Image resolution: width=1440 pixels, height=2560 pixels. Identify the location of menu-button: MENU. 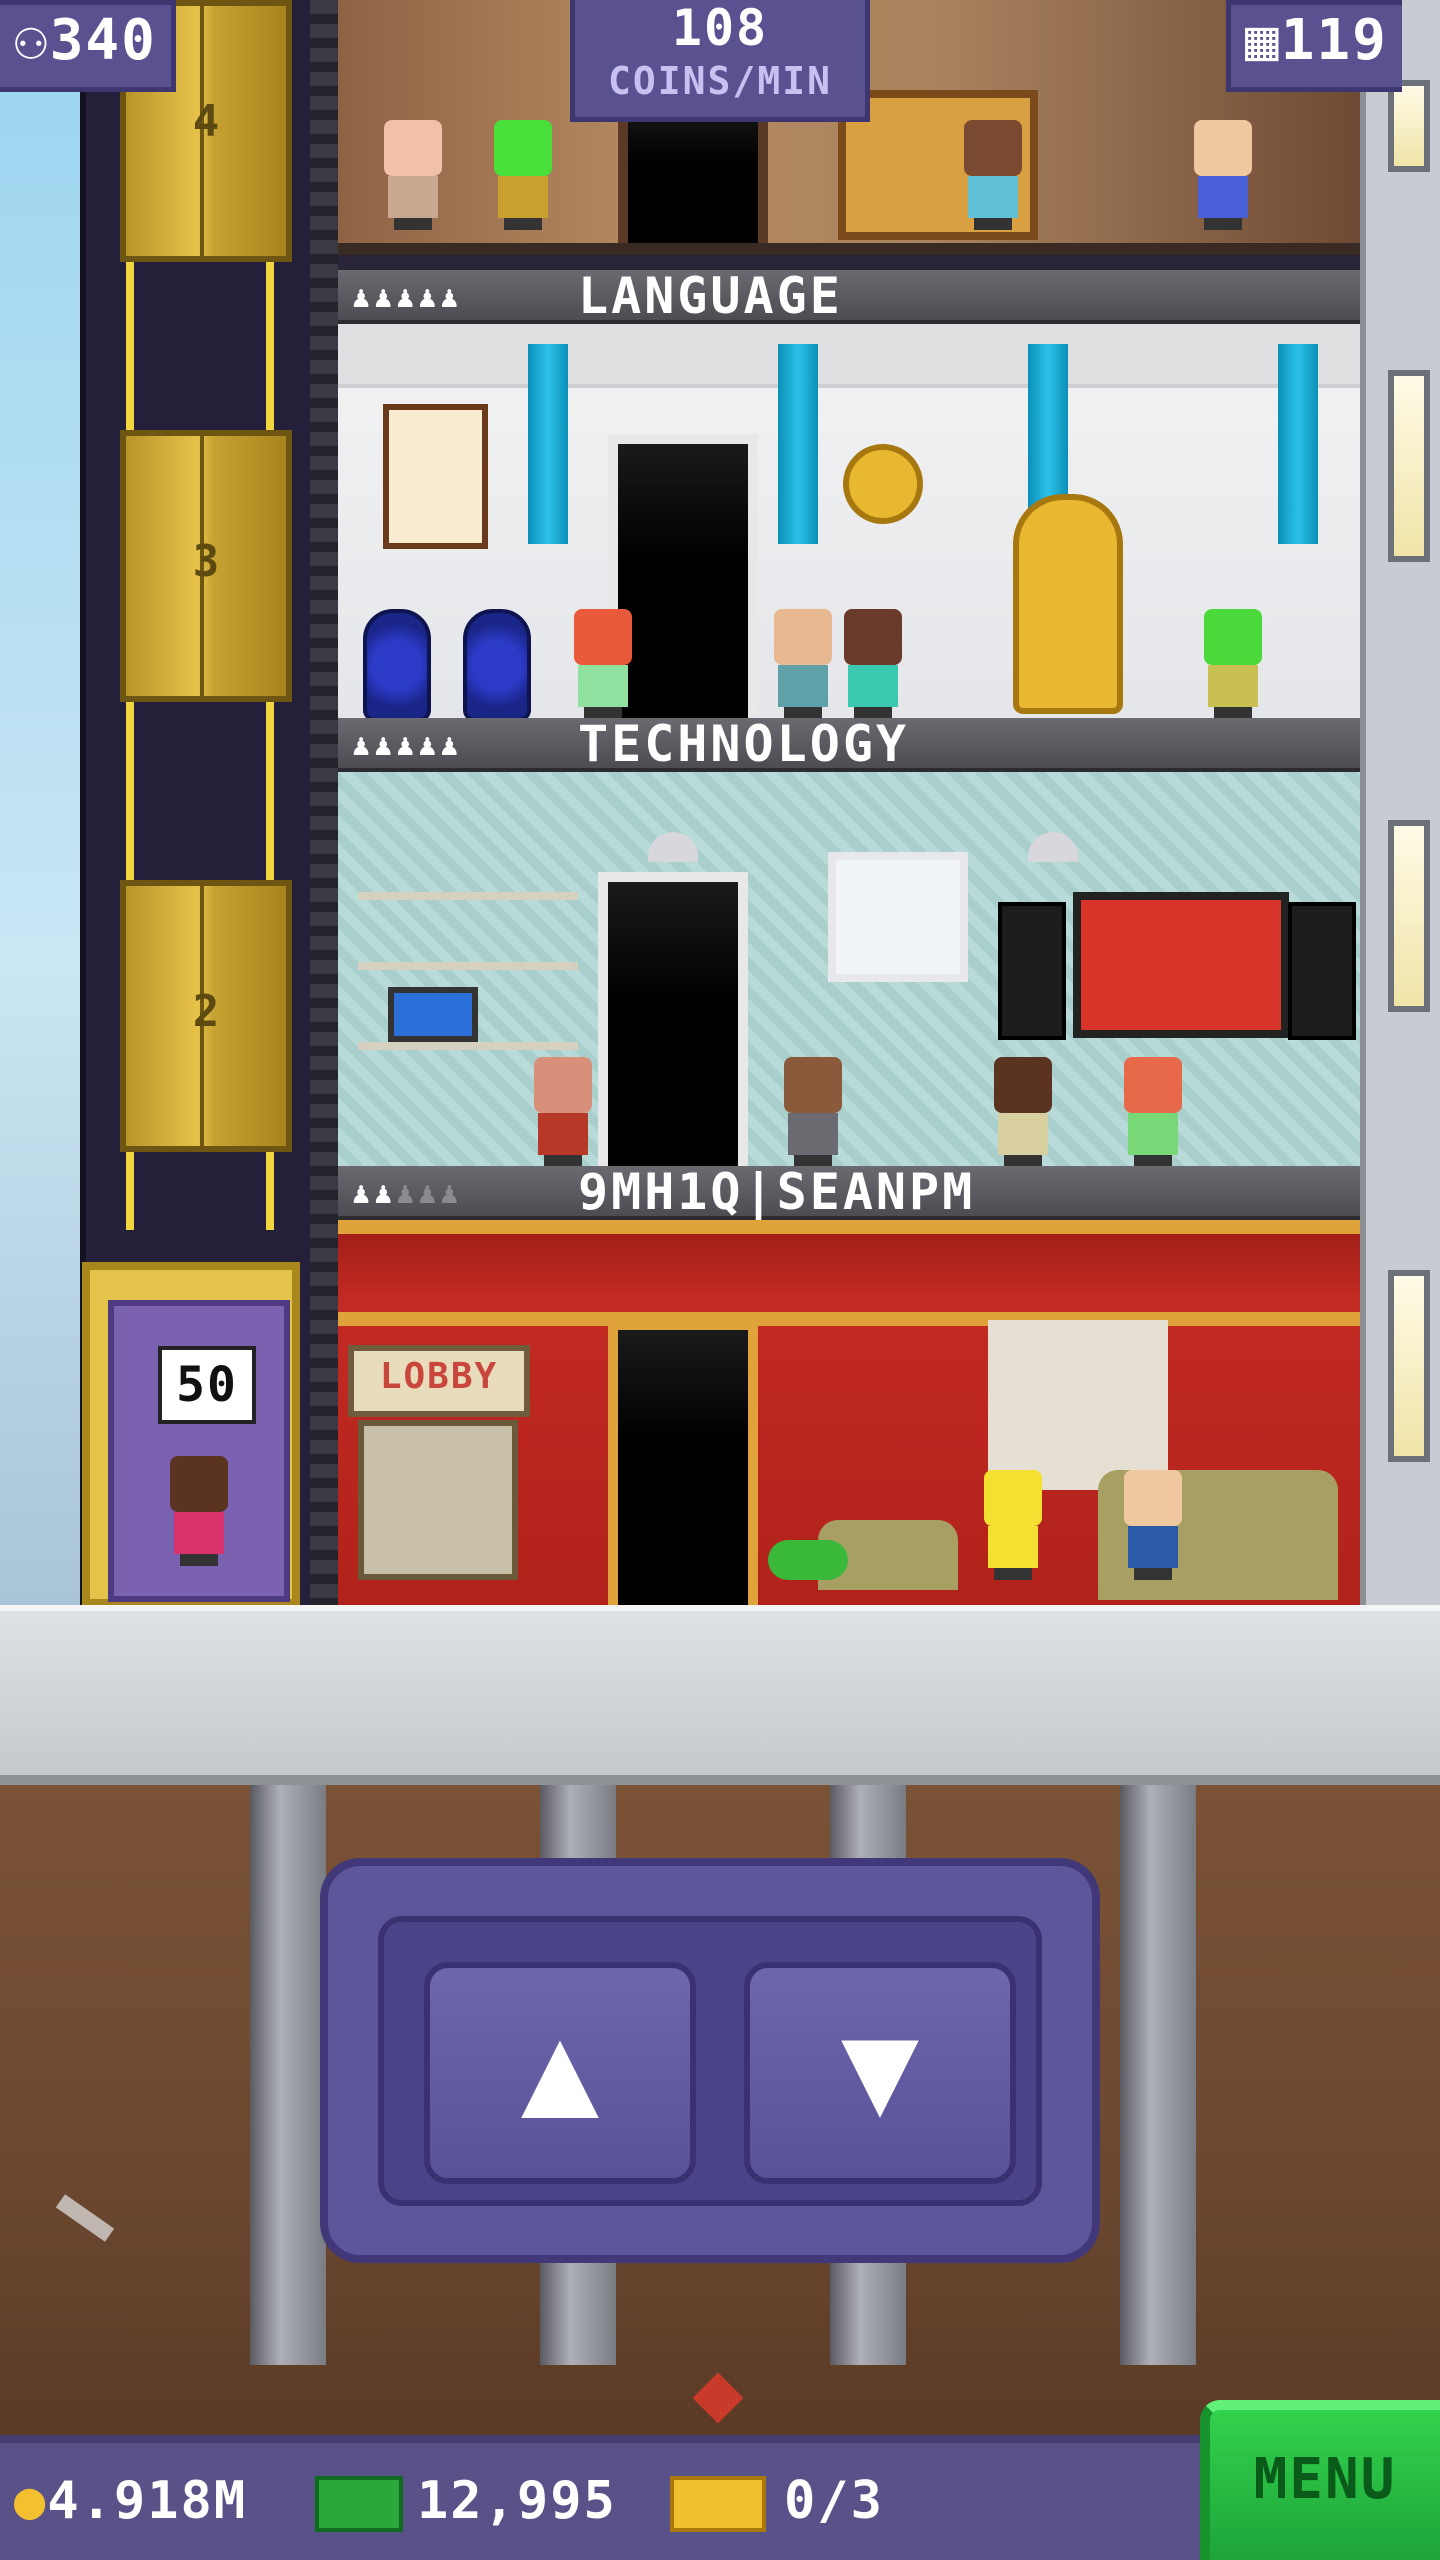
(1320, 2480).